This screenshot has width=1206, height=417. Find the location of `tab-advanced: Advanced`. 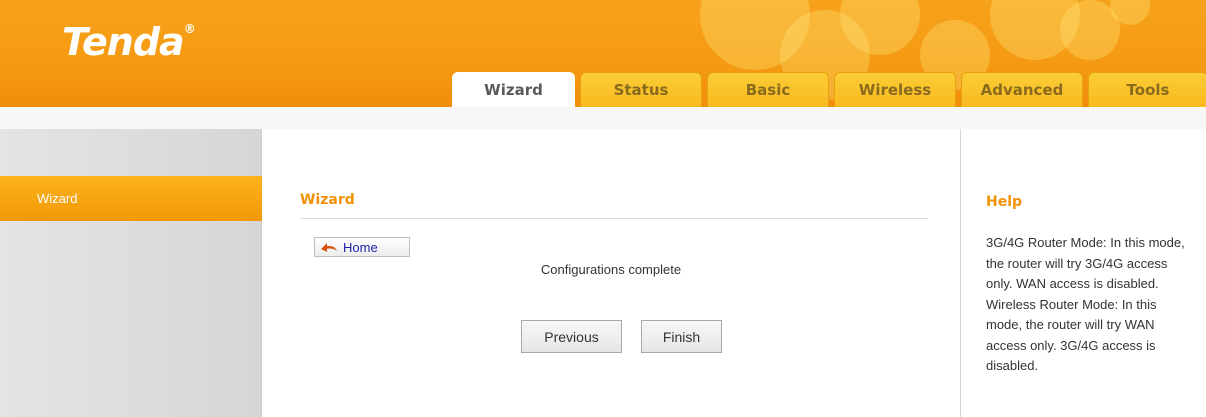

tab-advanced: Advanced is located at coordinates (1022, 89).